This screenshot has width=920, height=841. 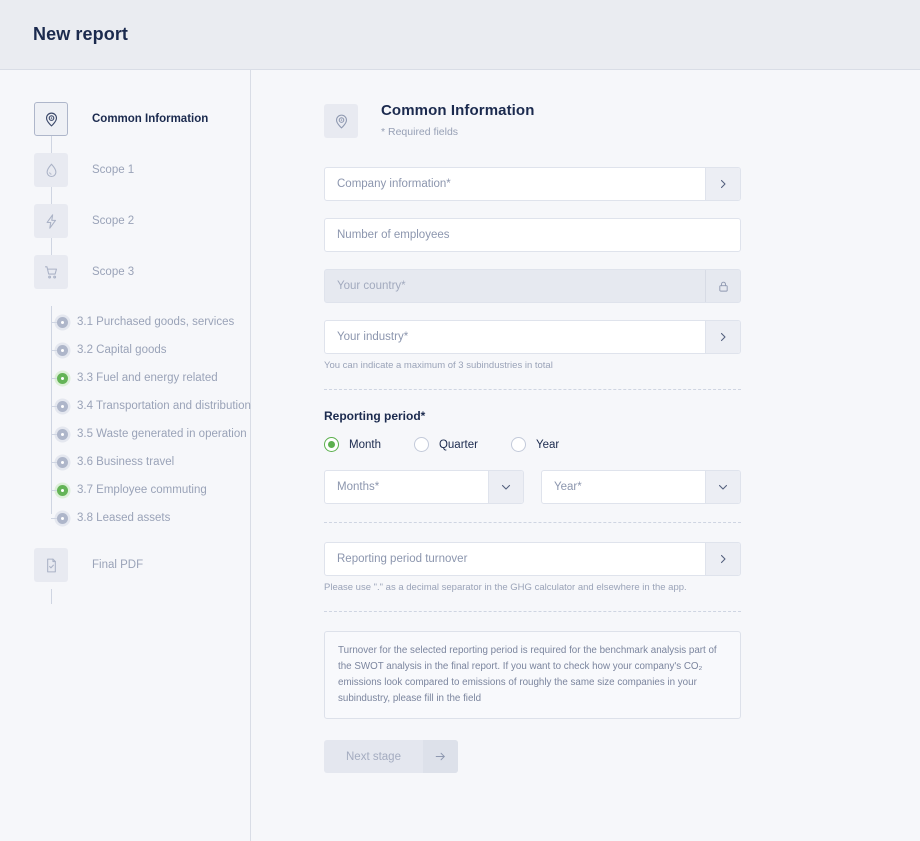 I want to click on sidebar-subitem-3-4: 3.4 Transportation and distribution, so click(x=125, y=406).